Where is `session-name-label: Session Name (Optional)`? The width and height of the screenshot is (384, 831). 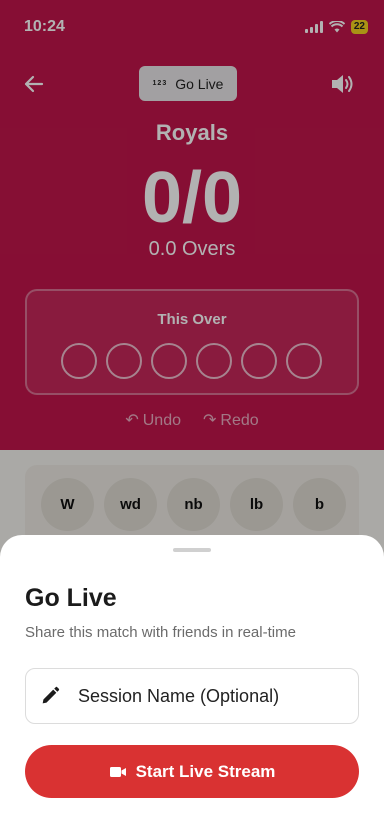 session-name-label: Session Name (Optional) is located at coordinates (179, 695).